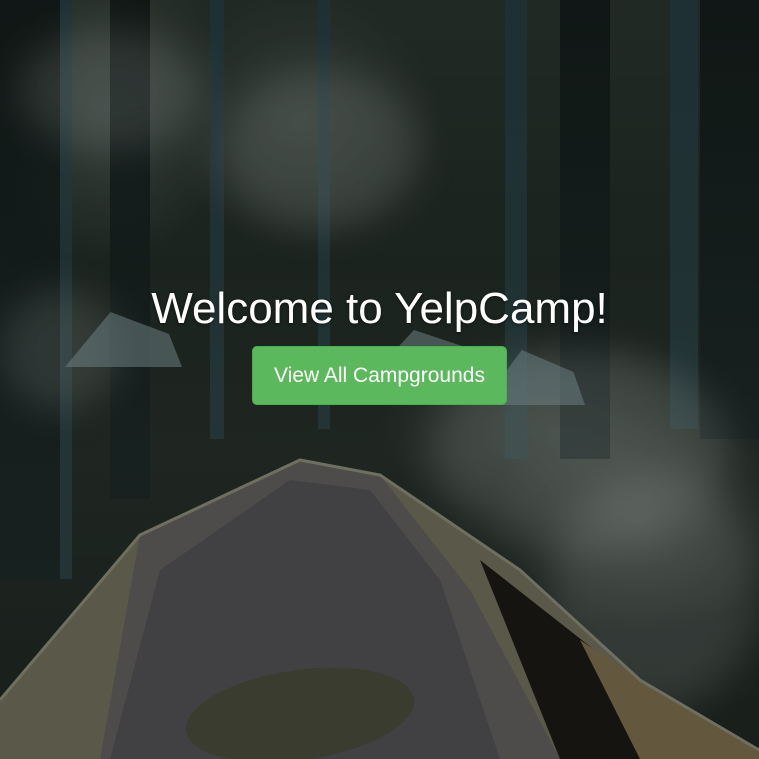 Image resolution: width=759 pixels, height=759 pixels. Describe the element at coordinates (379, 308) in the screenshot. I see `page-title: Welcome to YelpCamp!` at that location.